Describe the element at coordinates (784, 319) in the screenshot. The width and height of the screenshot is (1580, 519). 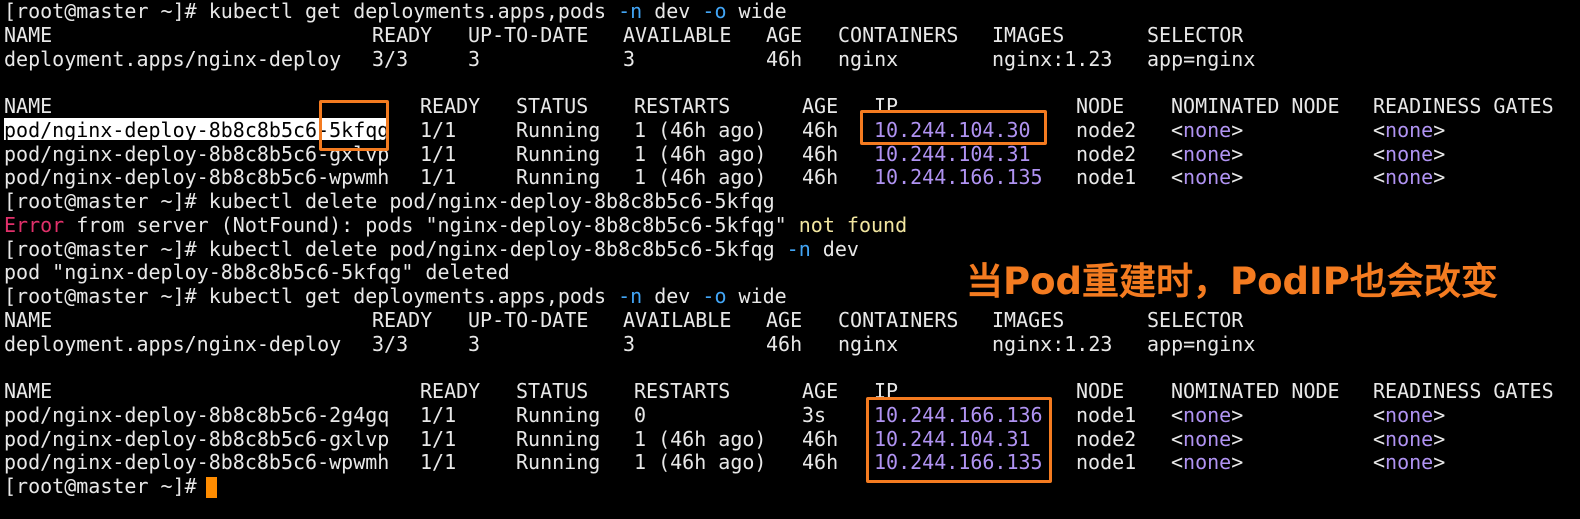
I see `table-header-cell: AGE` at that location.